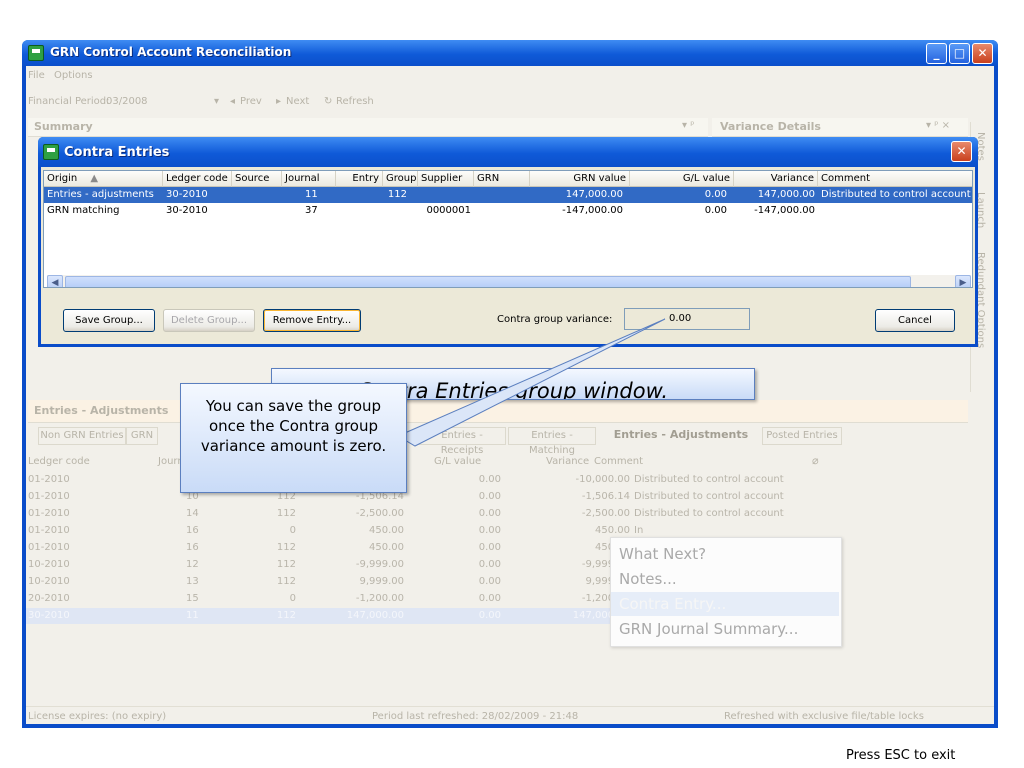  What do you see at coordinates (901, 755) in the screenshot?
I see `esc-hint: Press ESC to exit` at bounding box center [901, 755].